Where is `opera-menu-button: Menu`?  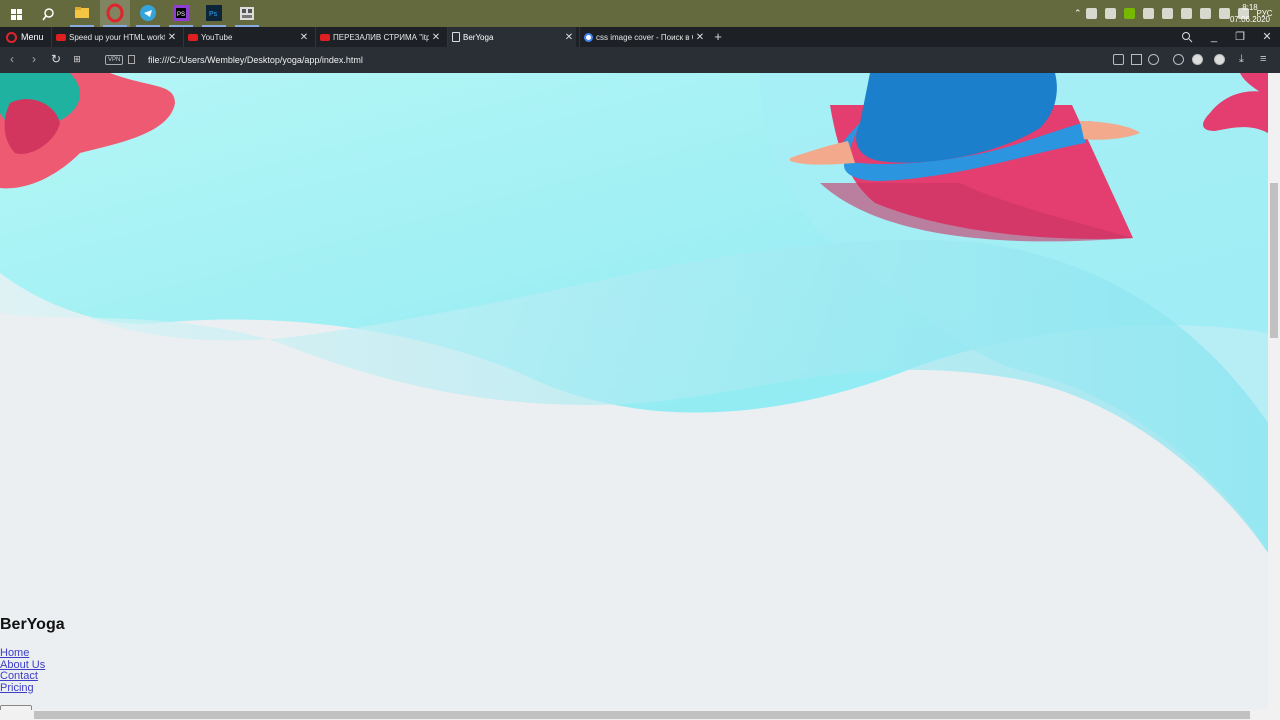 opera-menu-button: Menu is located at coordinates (24, 37).